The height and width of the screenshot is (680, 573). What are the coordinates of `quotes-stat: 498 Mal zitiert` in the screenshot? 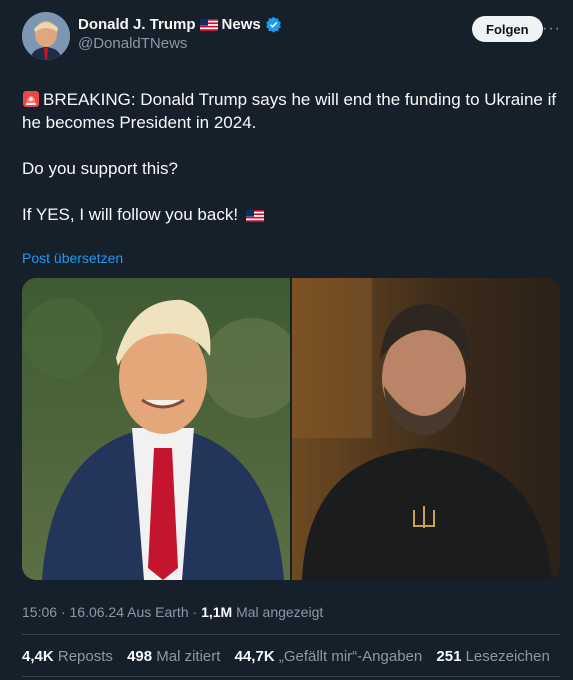 It's located at (173, 656).